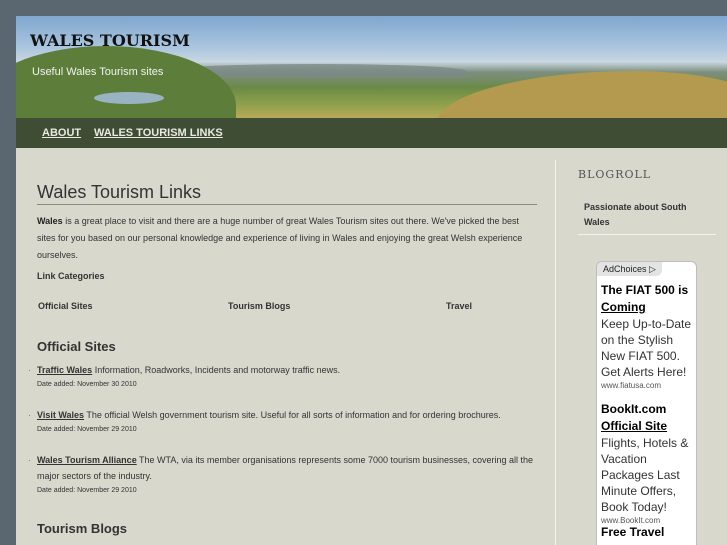 The width and height of the screenshot is (727, 545). Describe the element at coordinates (371, 133) in the screenshot. I see `main-nav: ABOUT WALES TOURISM LINKS` at that location.